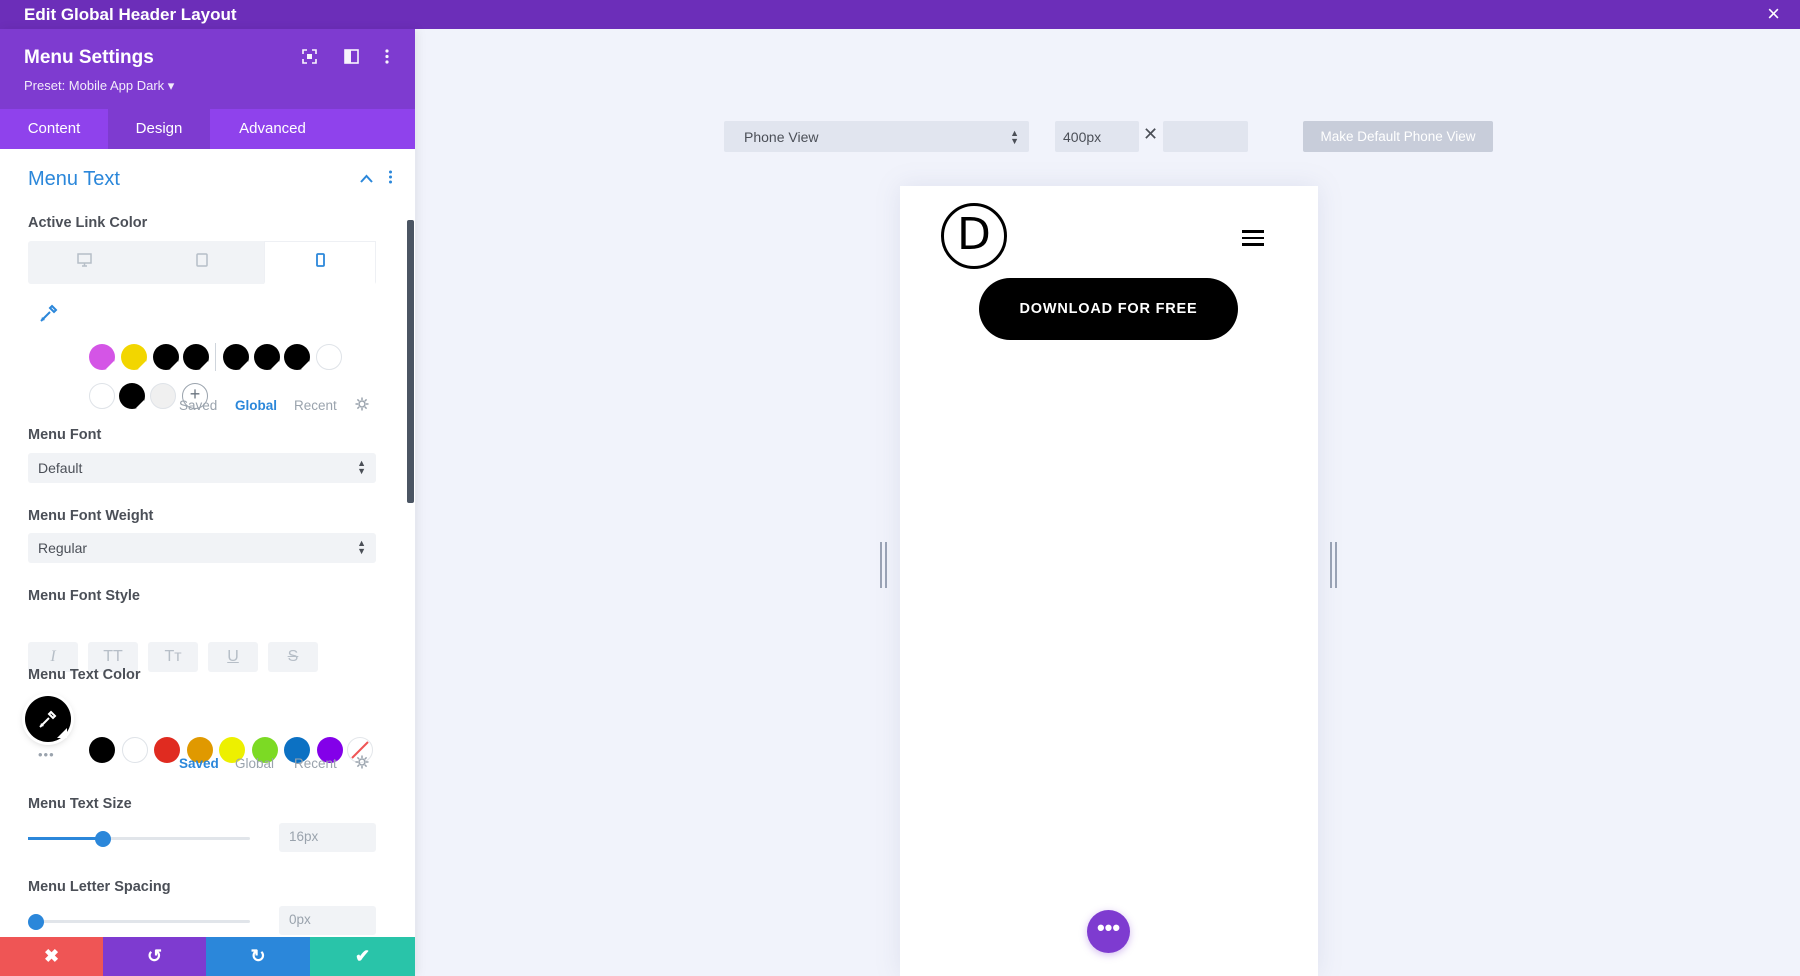  Describe the element at coordinates (74, 179) in the screenshot. I see `section-title: Menu Text` at that location.